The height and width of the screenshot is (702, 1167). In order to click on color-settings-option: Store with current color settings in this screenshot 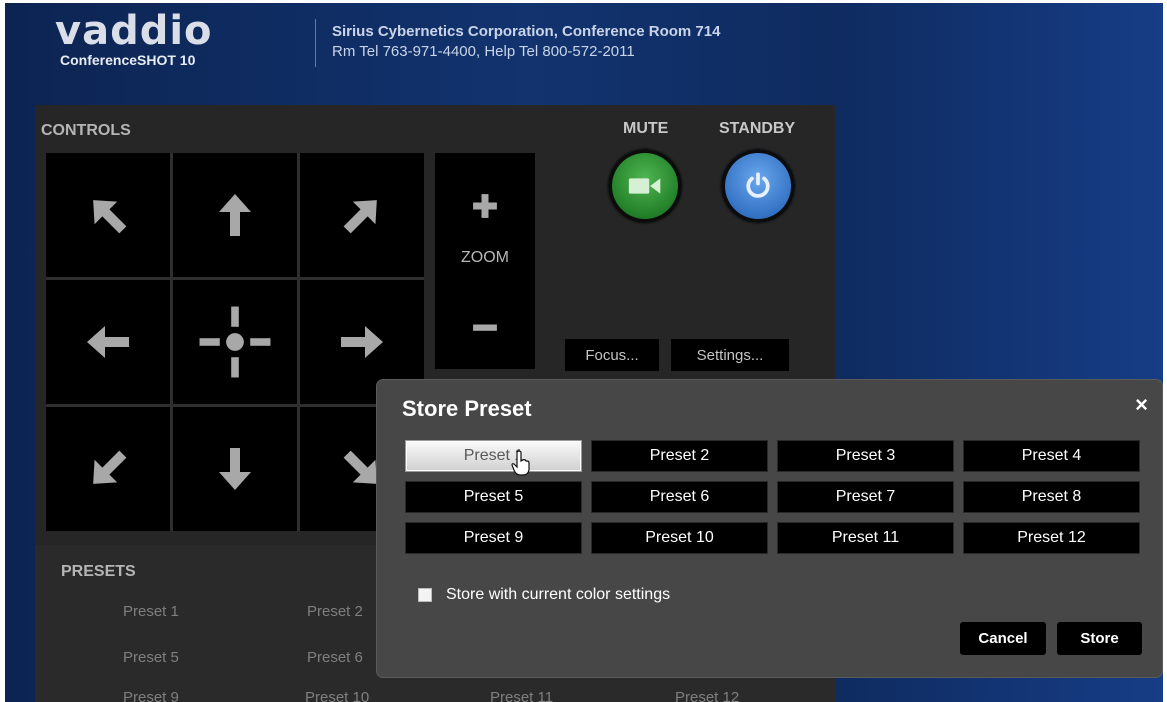, I will do `click(544, 595)`.